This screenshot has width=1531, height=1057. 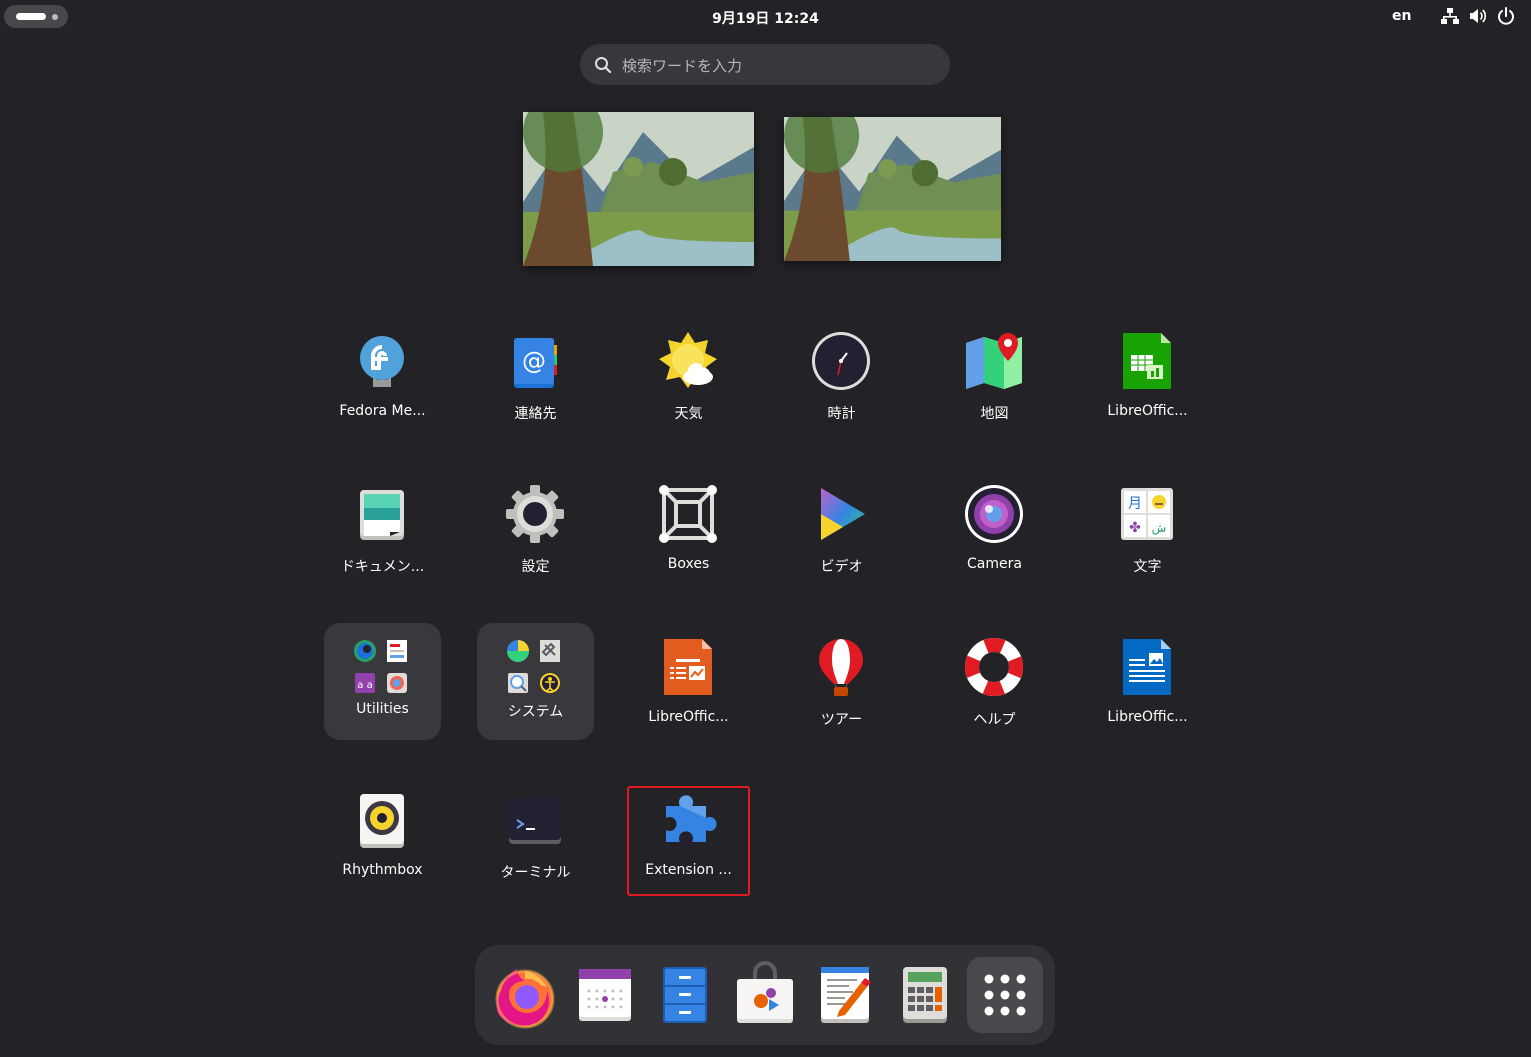 I want to click on app-rhythmbox: Rhythmbox, so click(x=382, y=842).